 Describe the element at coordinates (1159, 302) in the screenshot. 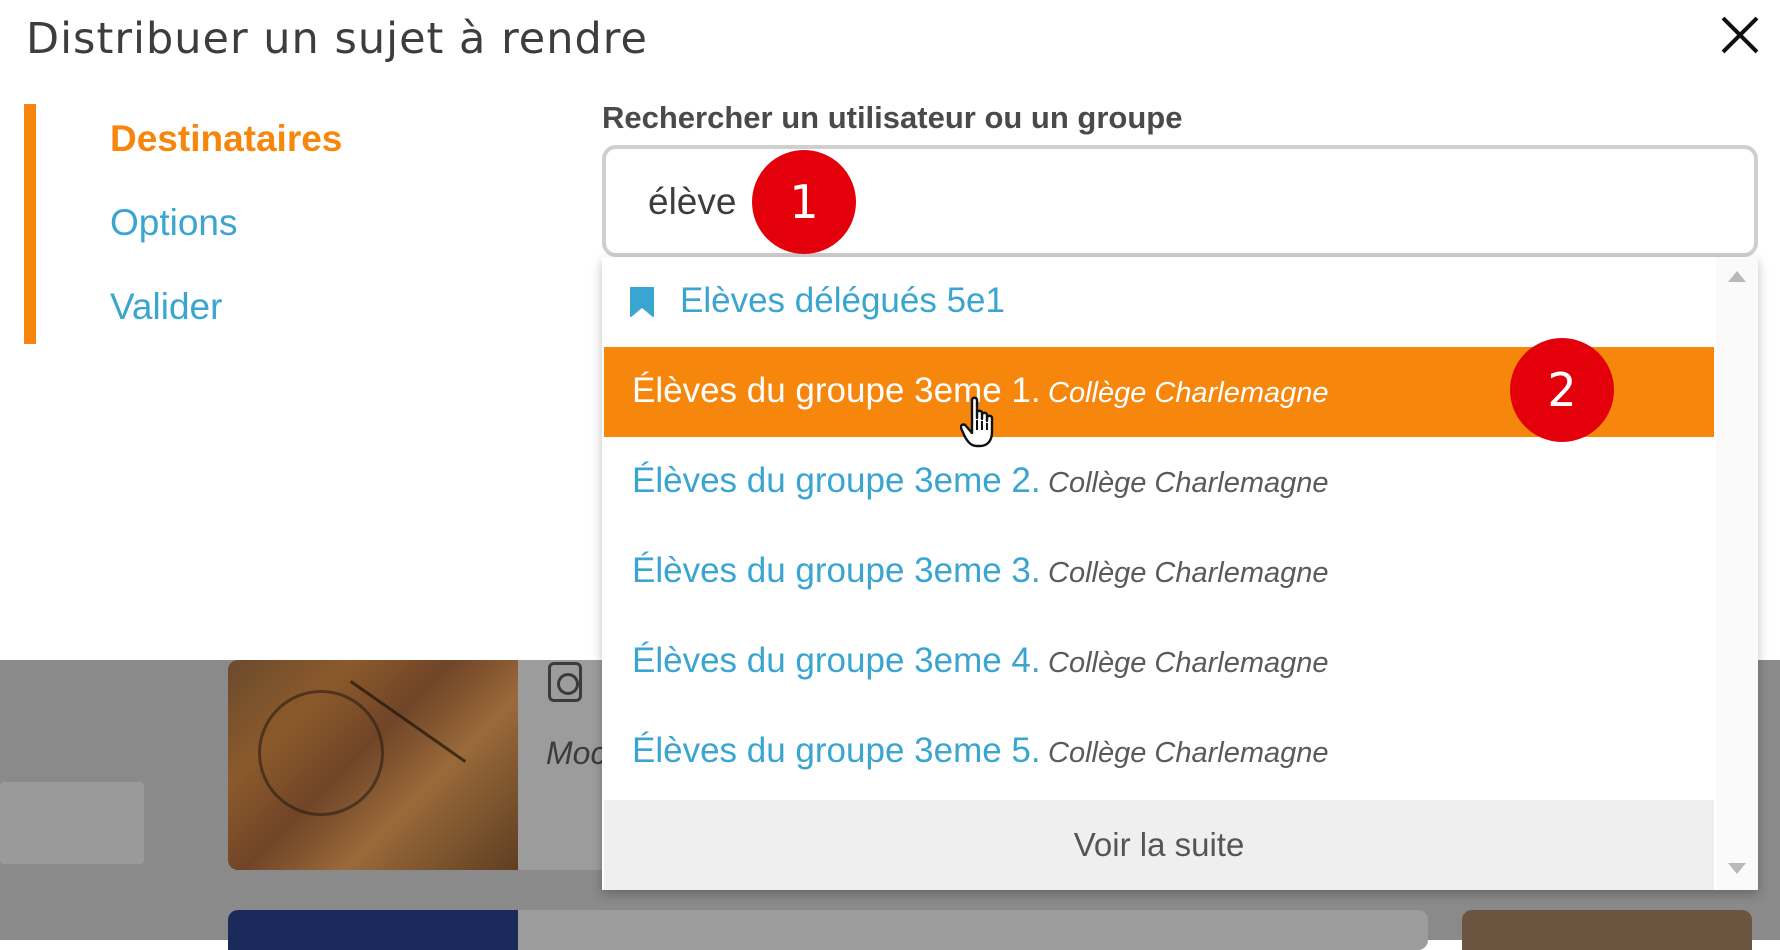

I see `result-item-group: Elèves délégués 5e1` at that location.